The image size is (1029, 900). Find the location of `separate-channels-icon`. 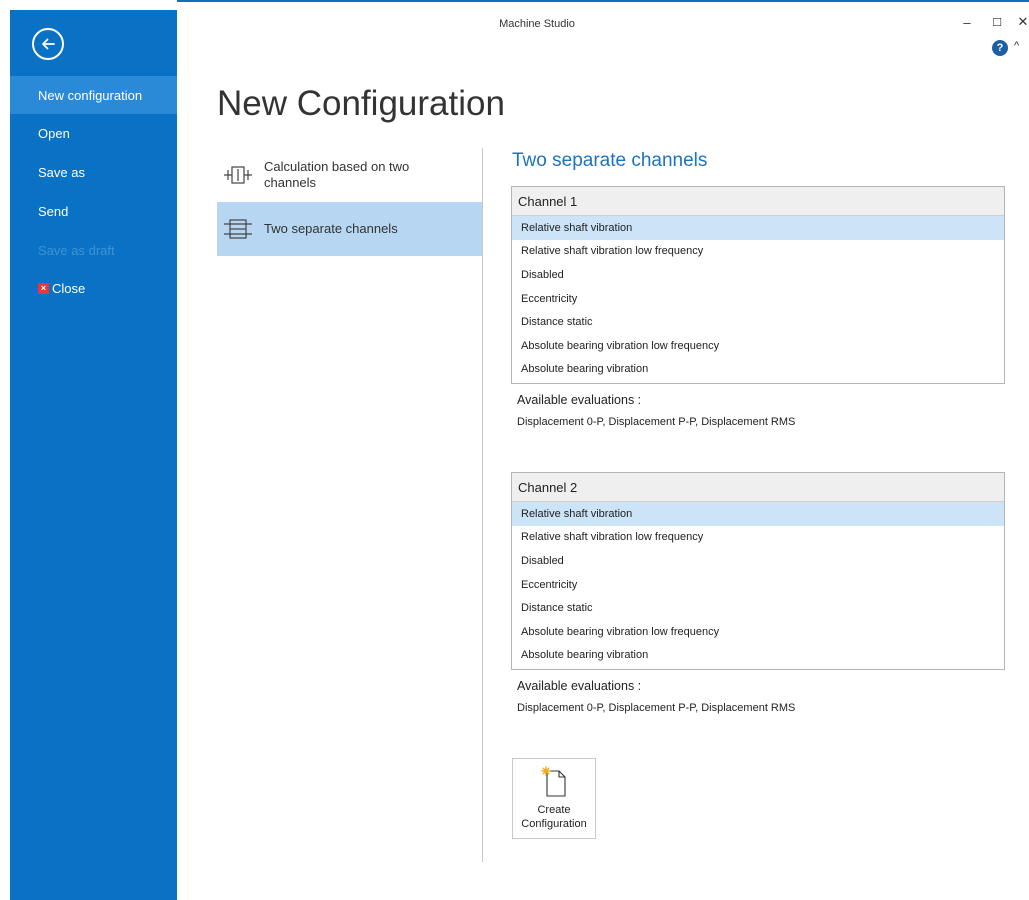

separate-channels-icon is located at coordinates (238, 229).